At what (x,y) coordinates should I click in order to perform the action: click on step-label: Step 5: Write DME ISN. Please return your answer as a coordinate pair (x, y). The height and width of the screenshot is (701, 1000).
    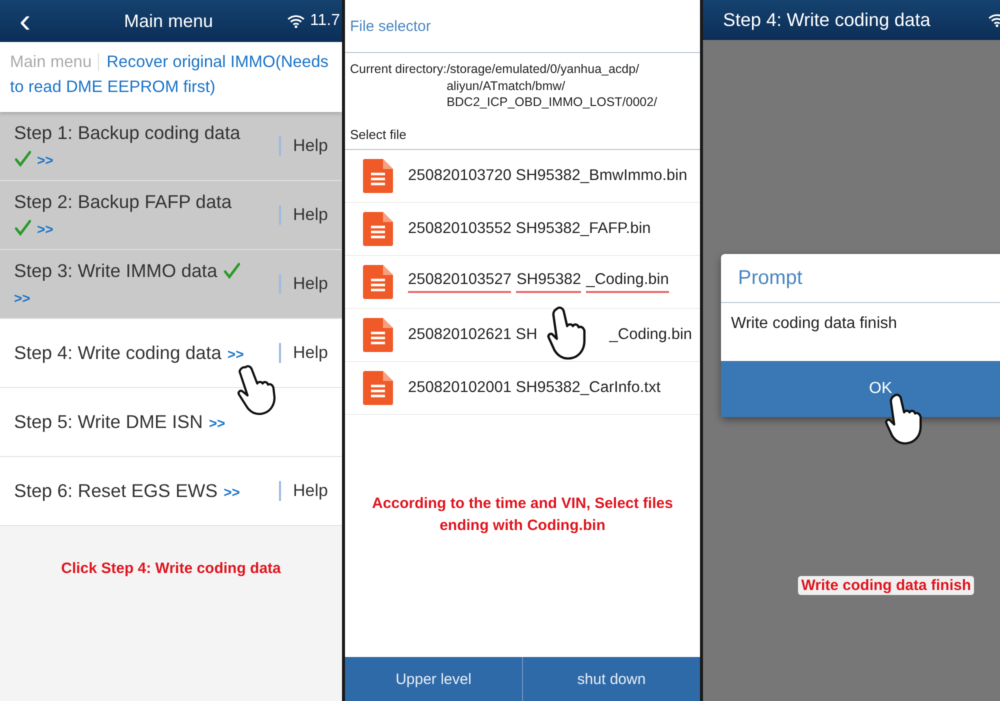
    Looking at the image, I should click on (108, 421).